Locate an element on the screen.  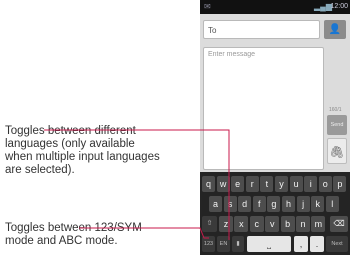
mic-key: ▮ is located at coordinates (238, 244).